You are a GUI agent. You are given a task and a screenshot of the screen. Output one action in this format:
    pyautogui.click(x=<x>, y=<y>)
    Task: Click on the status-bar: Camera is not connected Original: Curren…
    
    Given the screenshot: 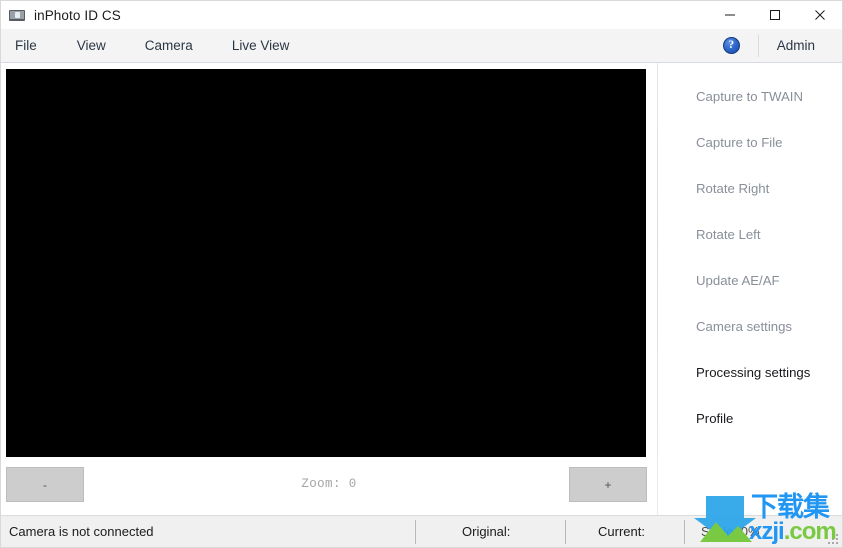 What is the action you would take?
    pyautogui.click(x=421, y=531)
    